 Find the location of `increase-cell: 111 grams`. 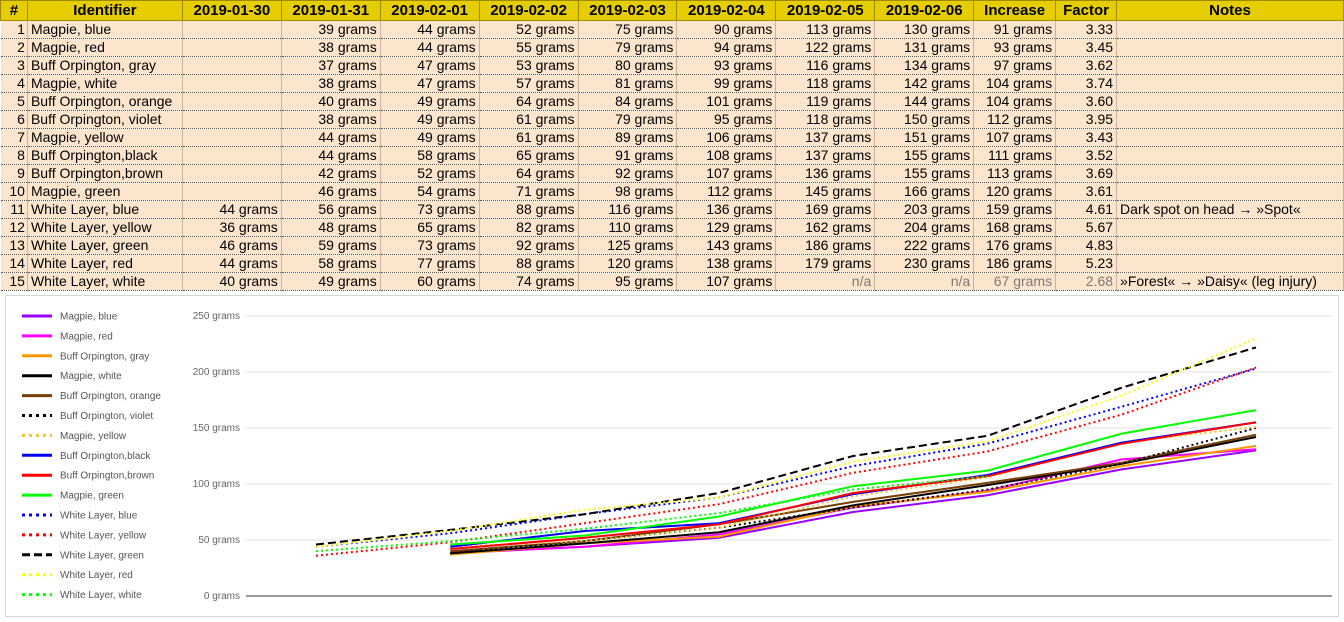

increase-cell: 111 grams is located at coordinates (1015, 155).